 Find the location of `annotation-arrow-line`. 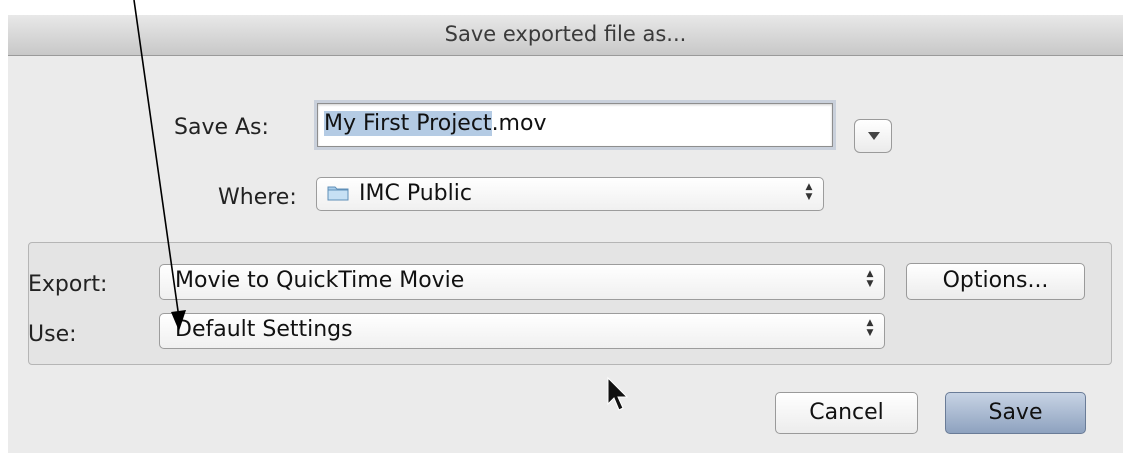

annotation-arrow-line is located at coordinates (156, 159).